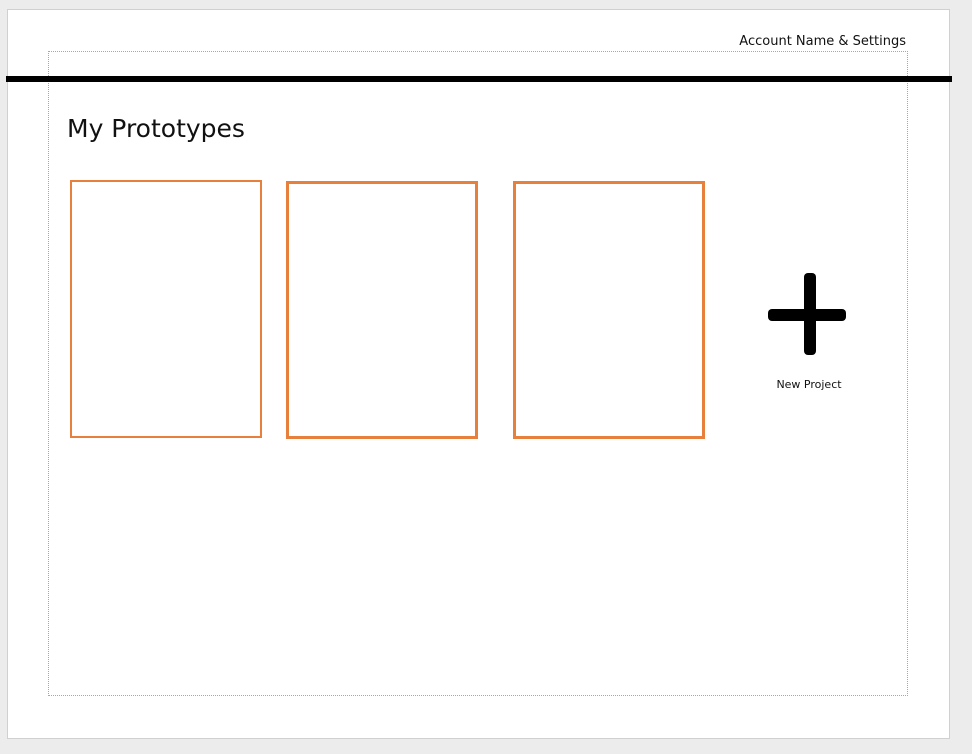 The image size is (972, 754). I want to click on header-divider, so click(479, 79).